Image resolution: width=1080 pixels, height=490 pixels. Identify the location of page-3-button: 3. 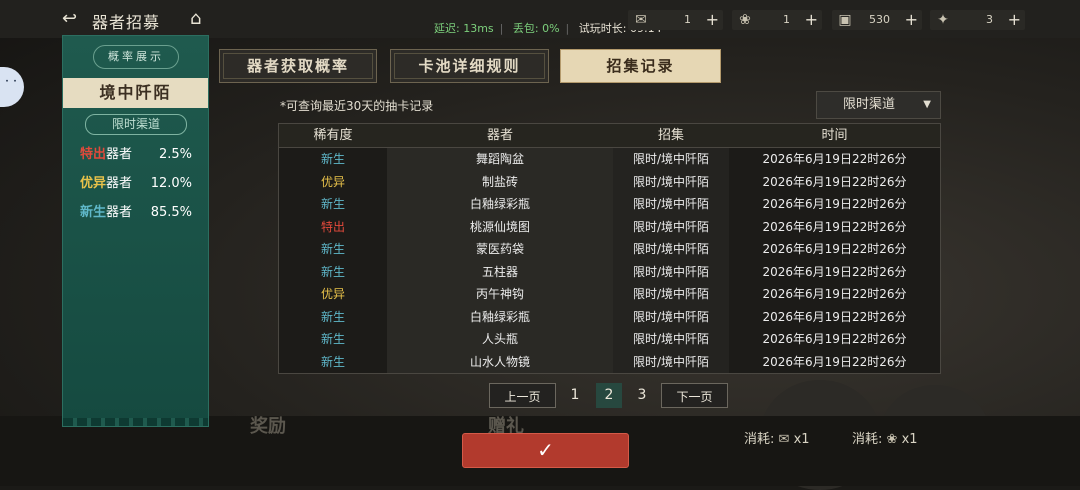
(642, 395).